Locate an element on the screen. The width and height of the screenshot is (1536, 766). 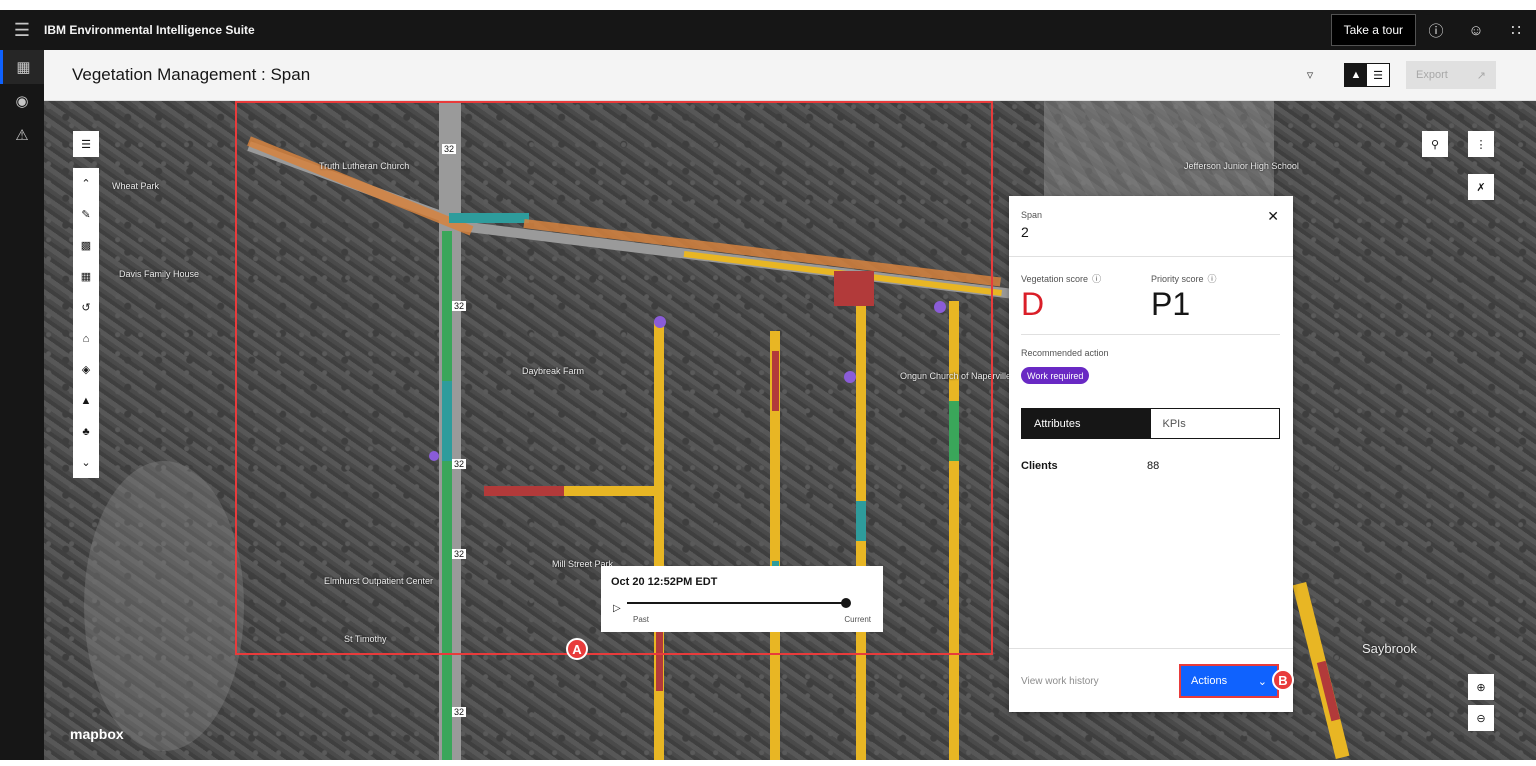
vegetation-score-value: D is located at coordinates (1033, 304).